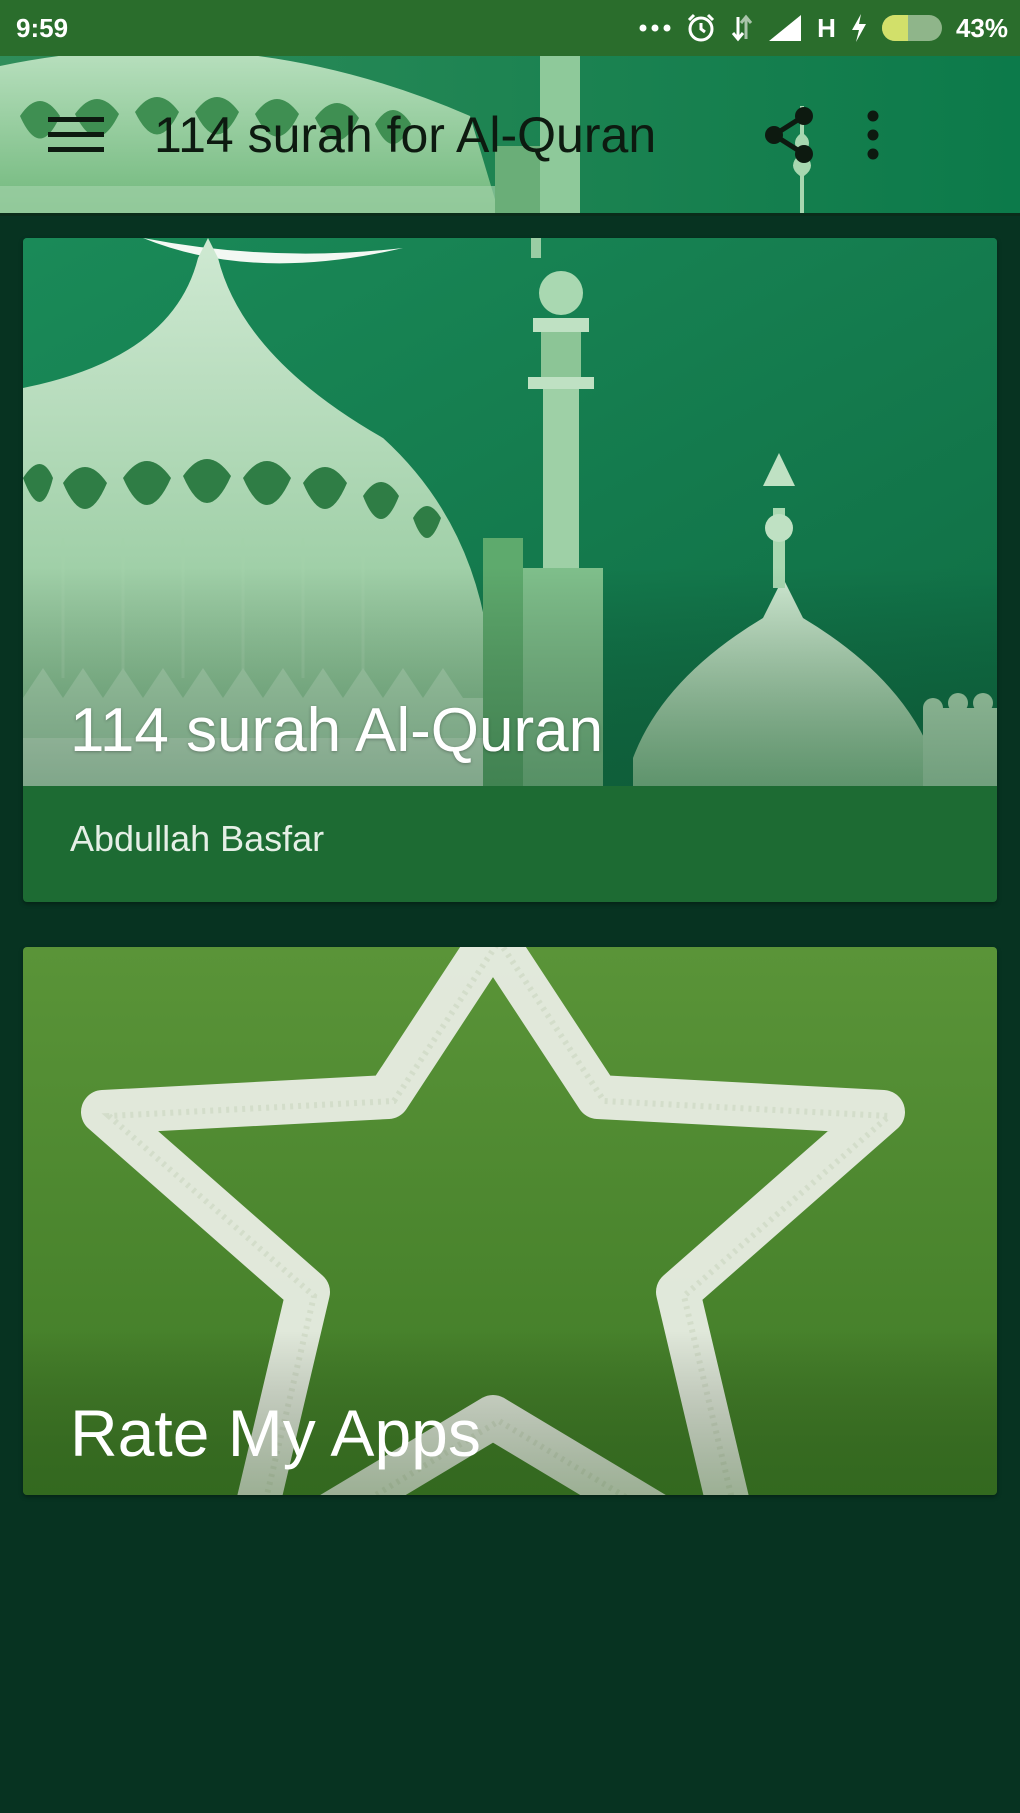 This screenshot has width=1020, height=1813. I want to click on status-icons: H 43%, so click(823, 28).